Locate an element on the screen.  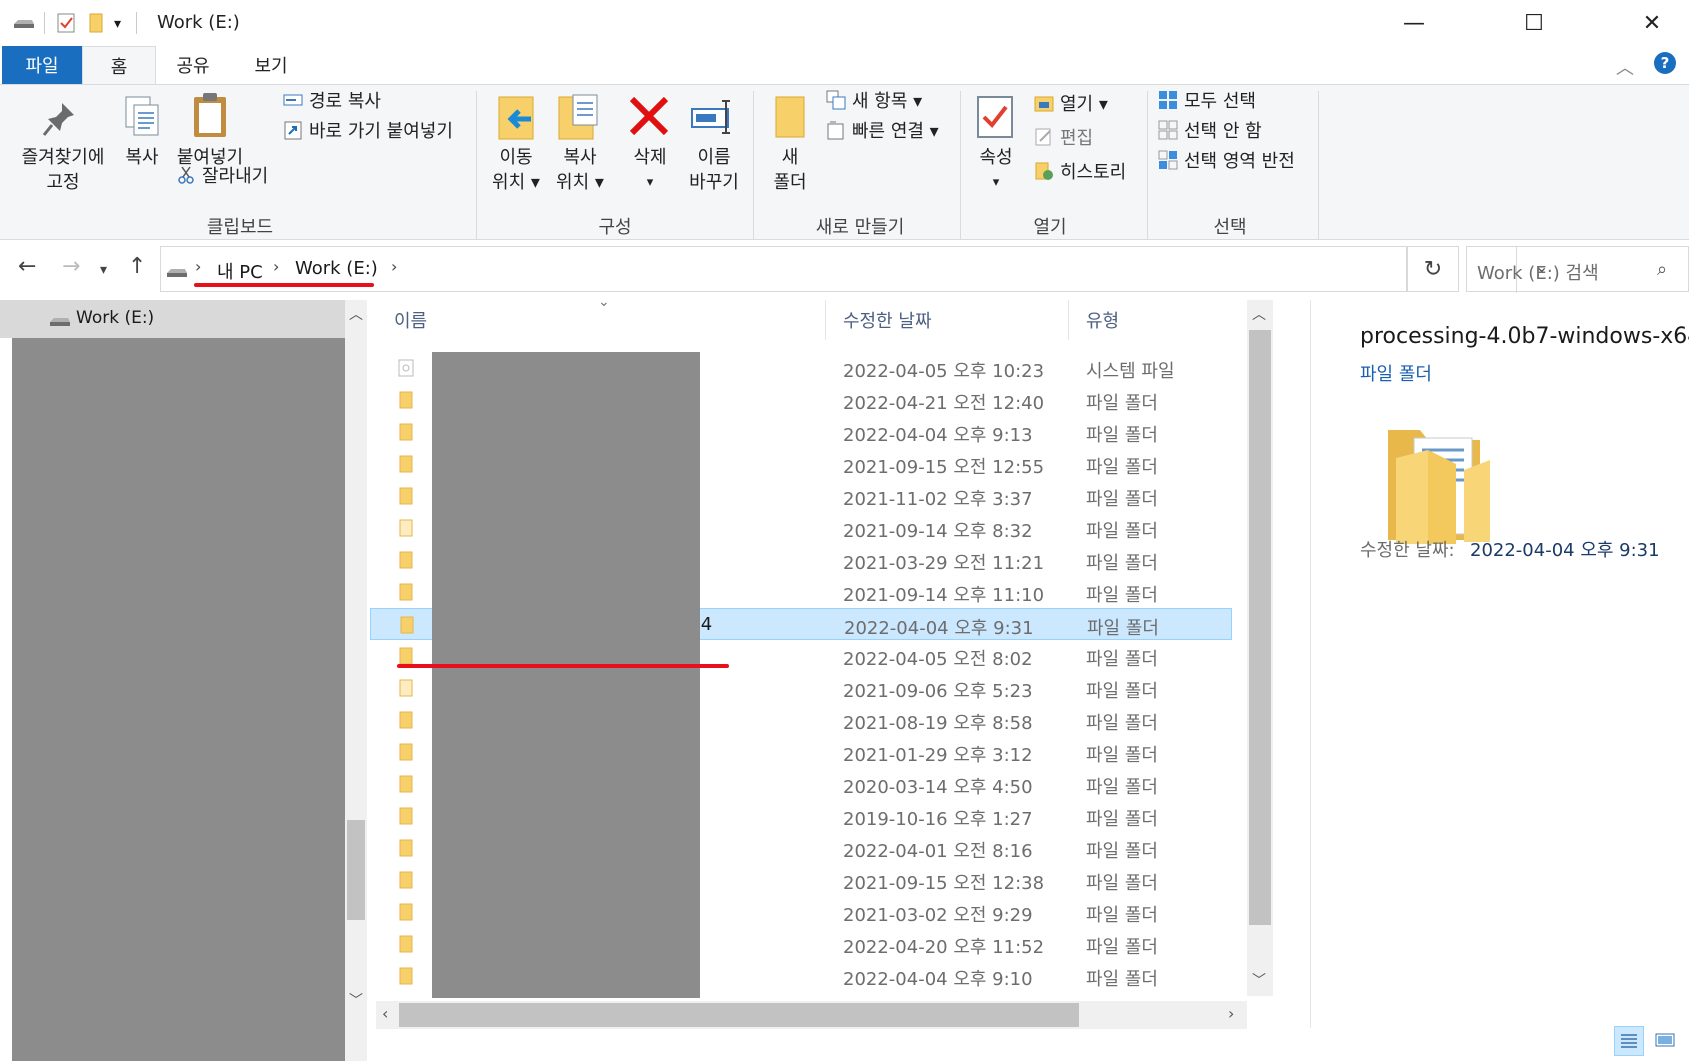
open-button: 열기 ▾ is located at coordinates (1071, 105).